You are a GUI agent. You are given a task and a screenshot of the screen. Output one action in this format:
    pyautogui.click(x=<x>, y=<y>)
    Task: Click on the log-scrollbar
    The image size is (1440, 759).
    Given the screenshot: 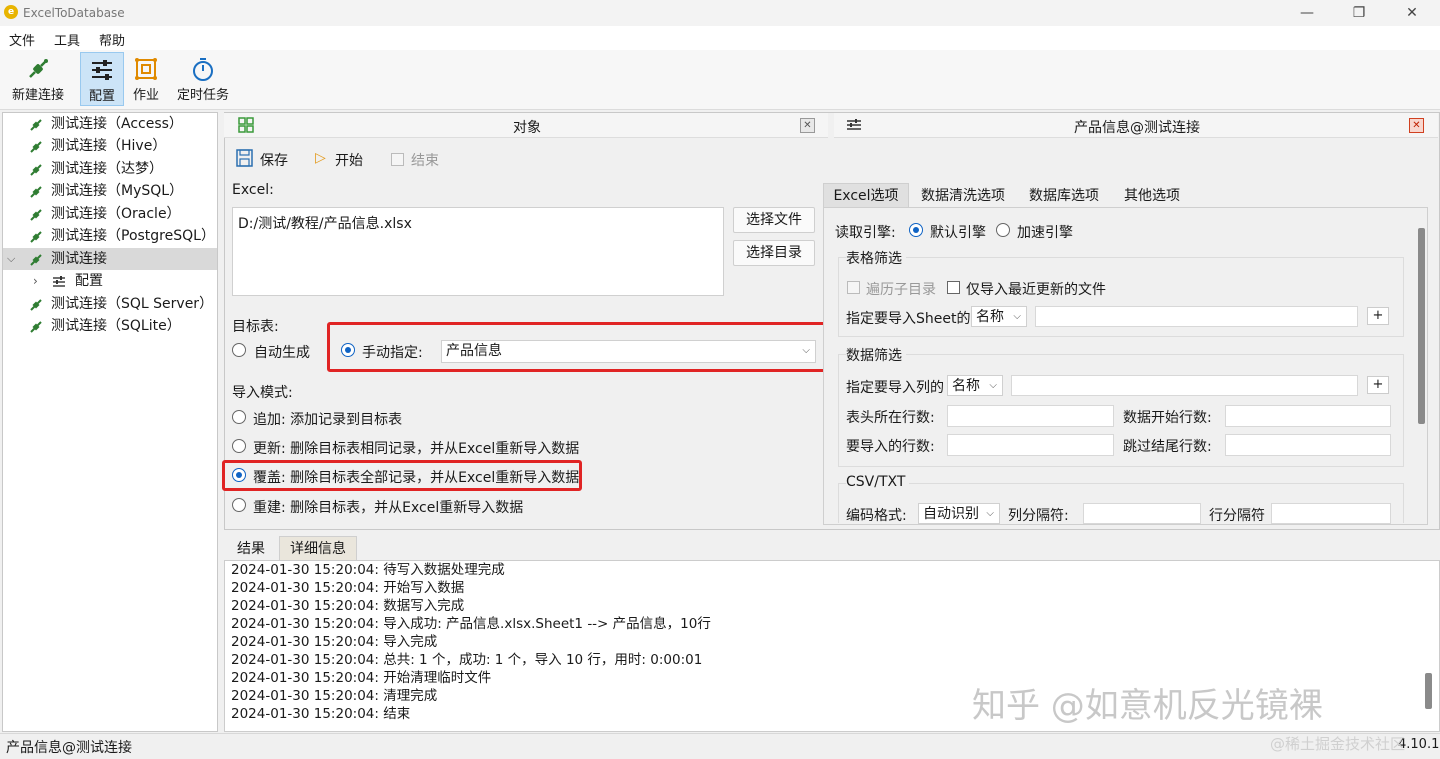 What is the action you would take?
    pyautogui.click(x=1428, y=646)
    